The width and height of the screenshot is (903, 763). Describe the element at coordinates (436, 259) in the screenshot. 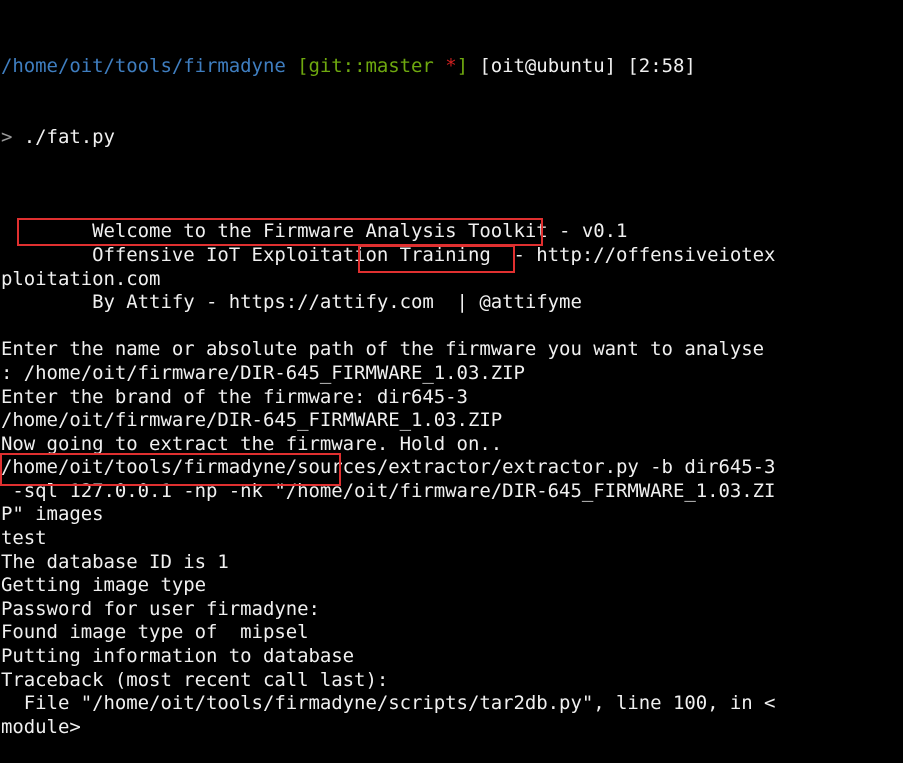

I see `highlight-brand` at that location.